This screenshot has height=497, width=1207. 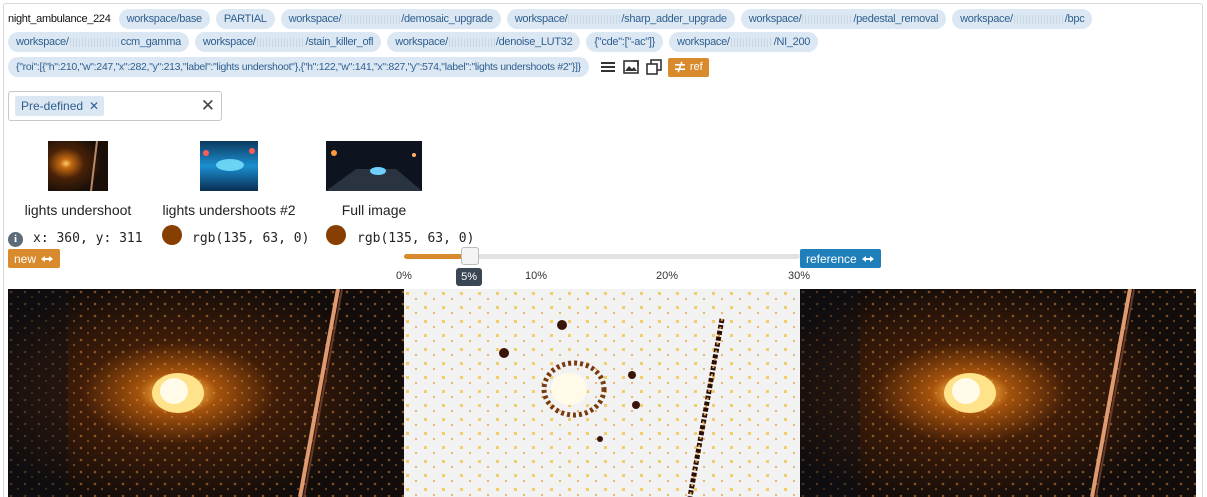 I want to click on roi-thumbnail-2: lights undershoots #2, so click(x=229, y=179).